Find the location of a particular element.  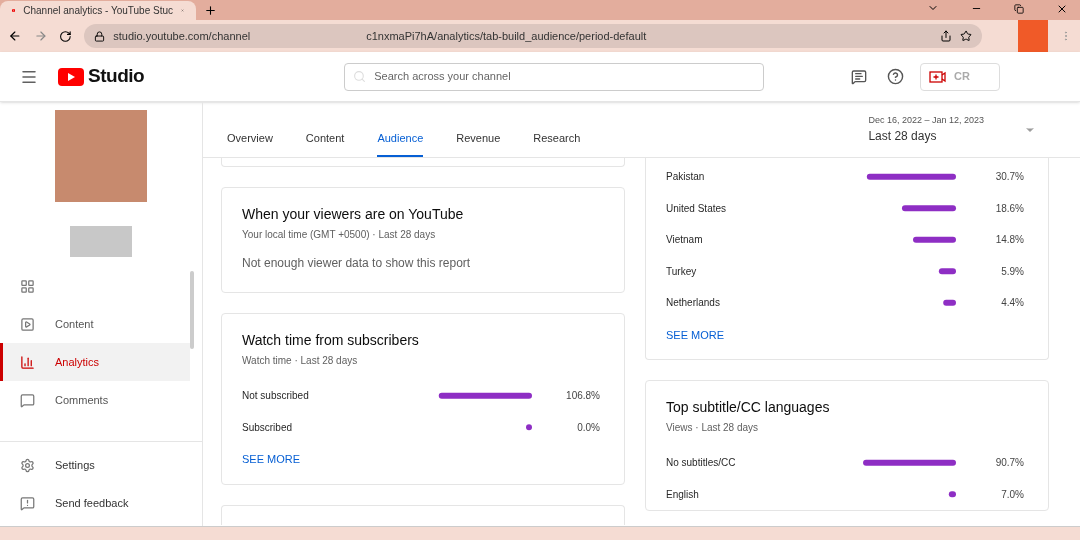

search-input: Search across your channel is located at coordinates (565, 76).